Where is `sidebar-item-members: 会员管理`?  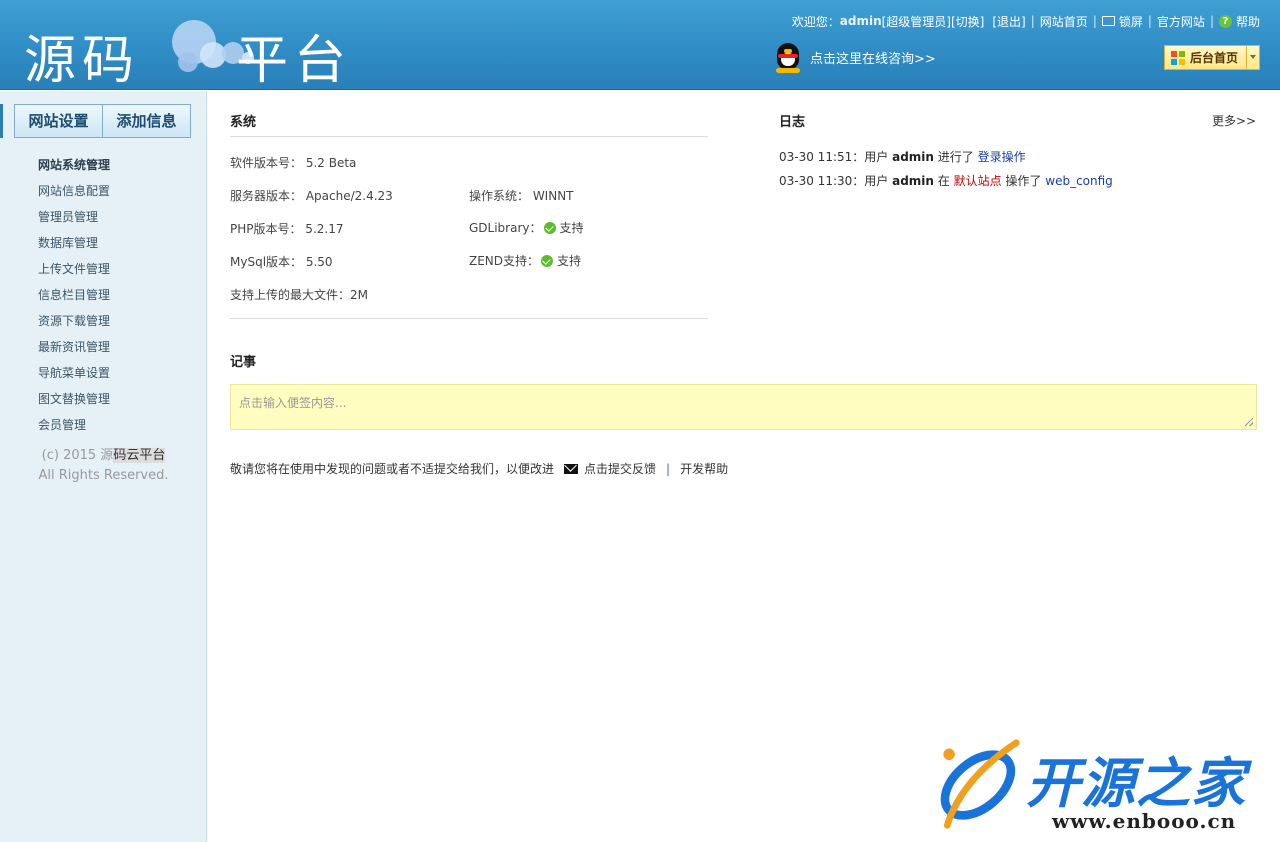 sidebar-item-members: 会员管理 is located at coordinates (74, 430).